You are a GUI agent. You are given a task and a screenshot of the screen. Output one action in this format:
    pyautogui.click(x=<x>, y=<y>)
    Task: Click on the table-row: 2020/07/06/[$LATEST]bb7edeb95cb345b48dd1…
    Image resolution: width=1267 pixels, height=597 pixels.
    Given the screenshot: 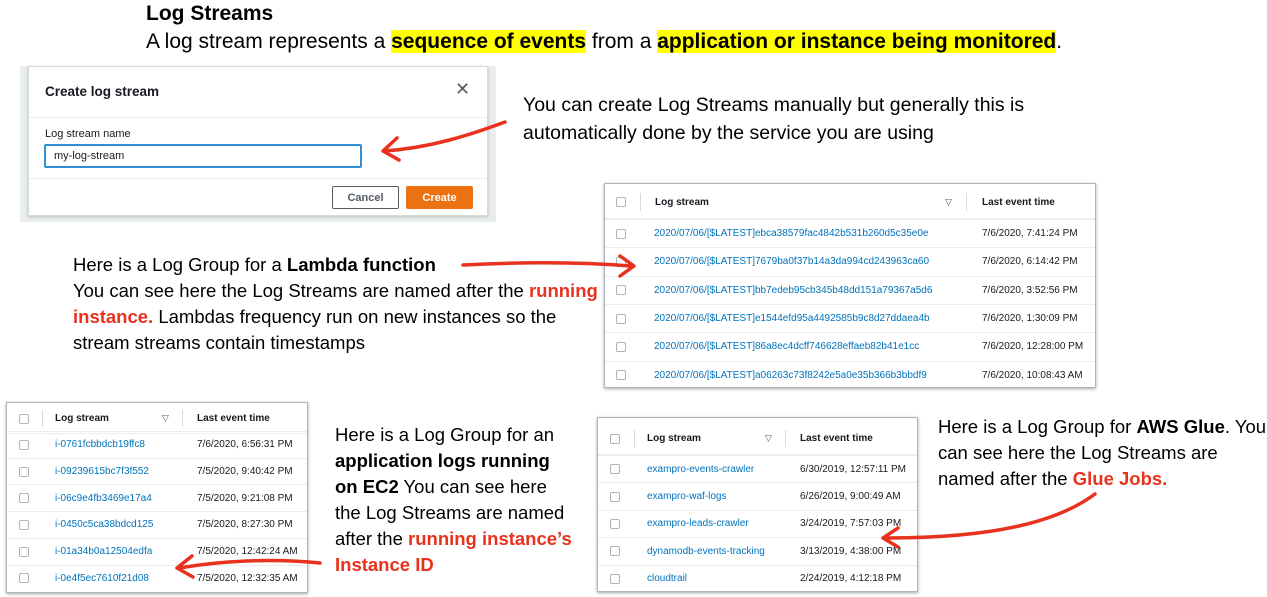 What is the action you would take?
    pyautogui.click(x=850, y=289)
    